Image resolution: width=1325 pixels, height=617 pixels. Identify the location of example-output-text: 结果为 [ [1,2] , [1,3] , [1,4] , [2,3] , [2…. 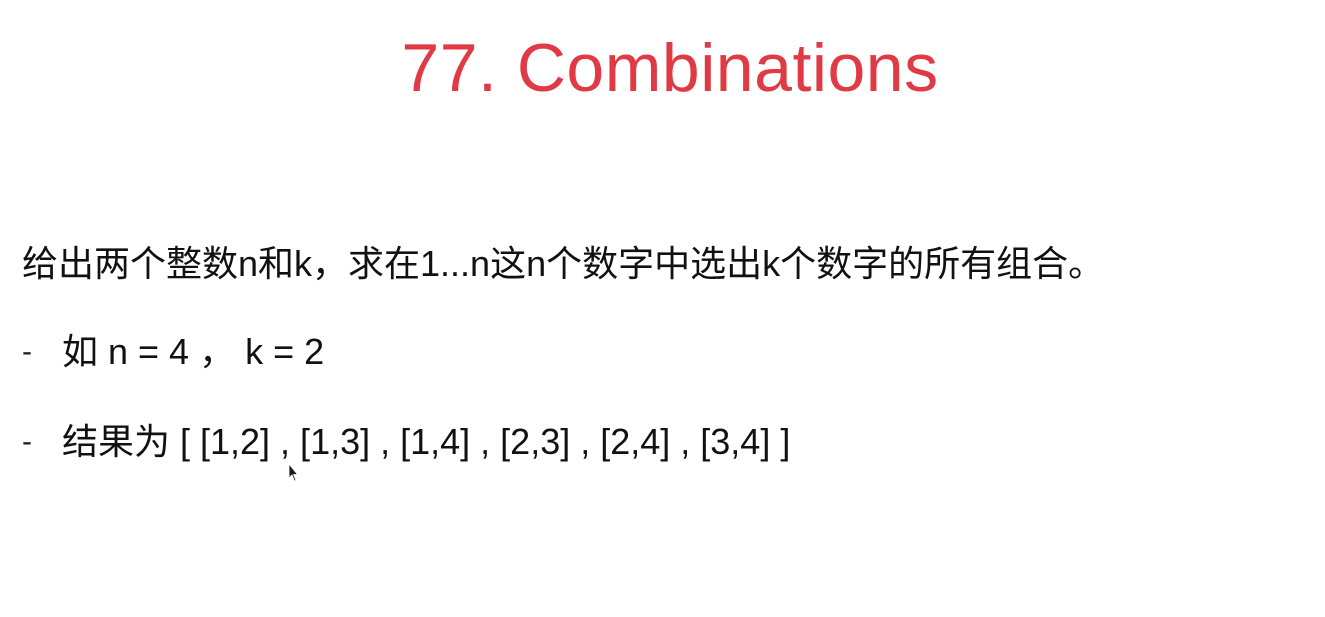
(426, 441).